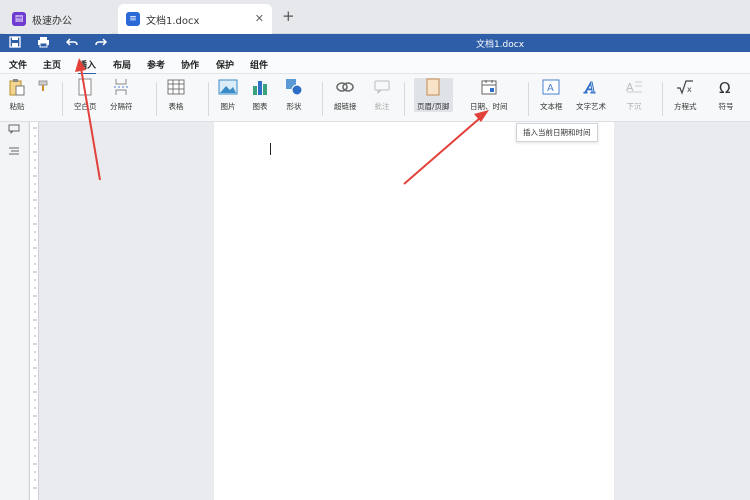 This screenshot has width=750, height=500. I want to click on annotation-arrows, so click(282, 121).